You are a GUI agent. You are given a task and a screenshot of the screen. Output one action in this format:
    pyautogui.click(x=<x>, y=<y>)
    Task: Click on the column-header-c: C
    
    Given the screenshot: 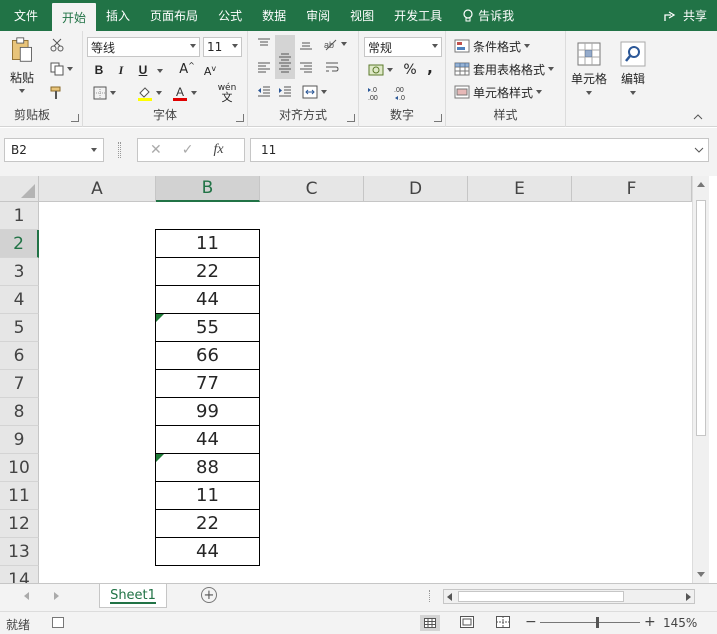 What is the action you would take?
    pyautogui.click(x=312, y=189)
    